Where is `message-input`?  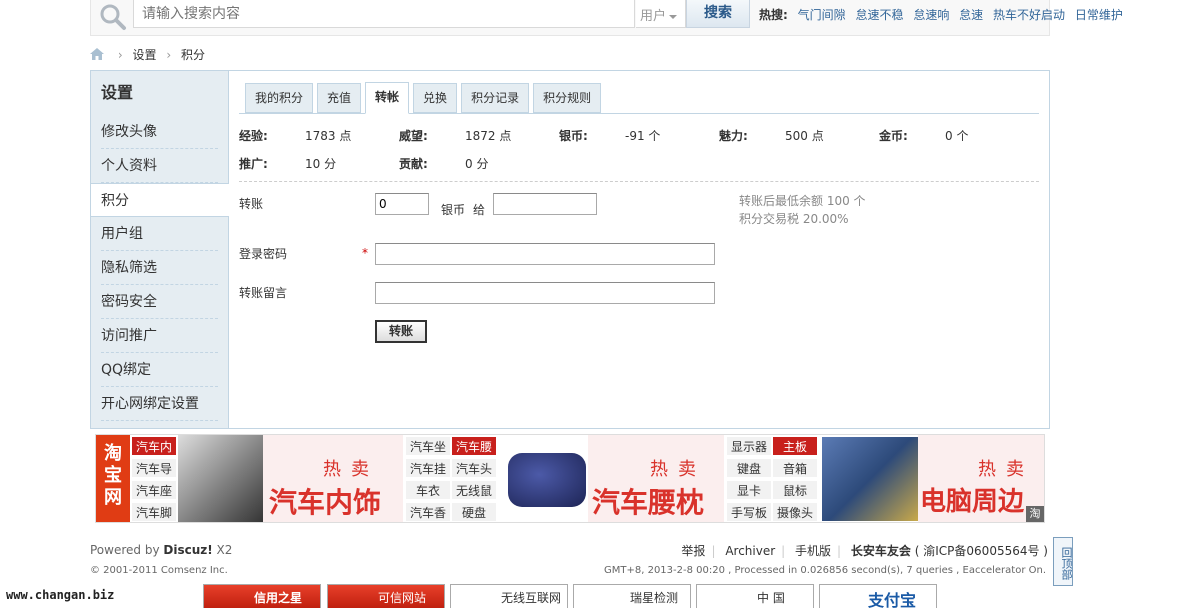 message-input is located at coordinates (545, 293).